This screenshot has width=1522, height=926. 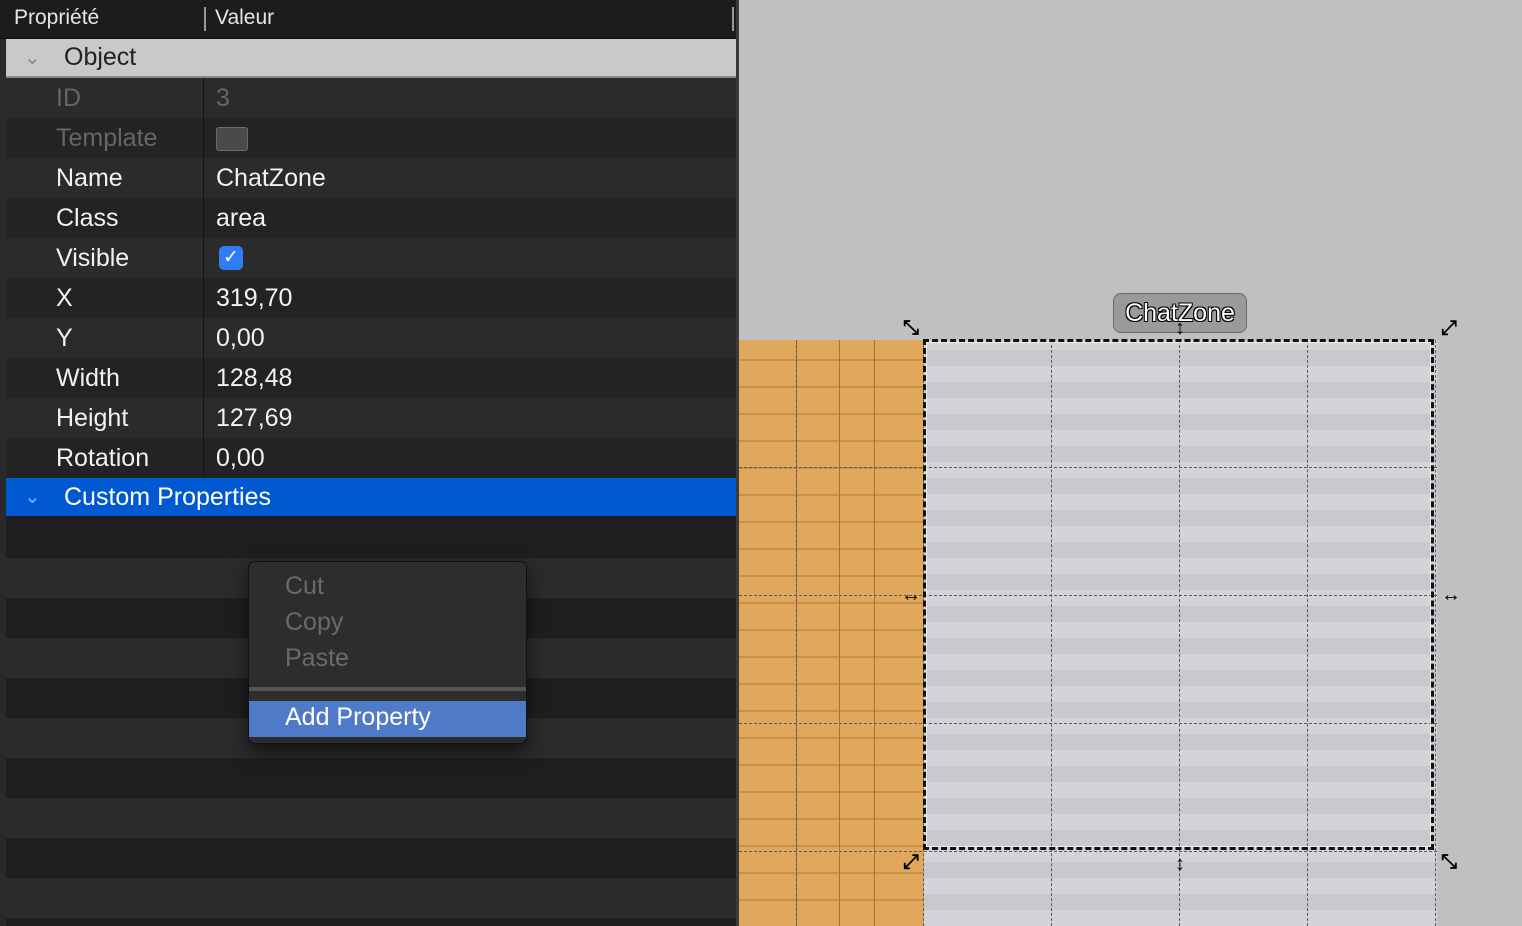 I want to click on column-header-property: Propriété, so click(x=56, y=18).